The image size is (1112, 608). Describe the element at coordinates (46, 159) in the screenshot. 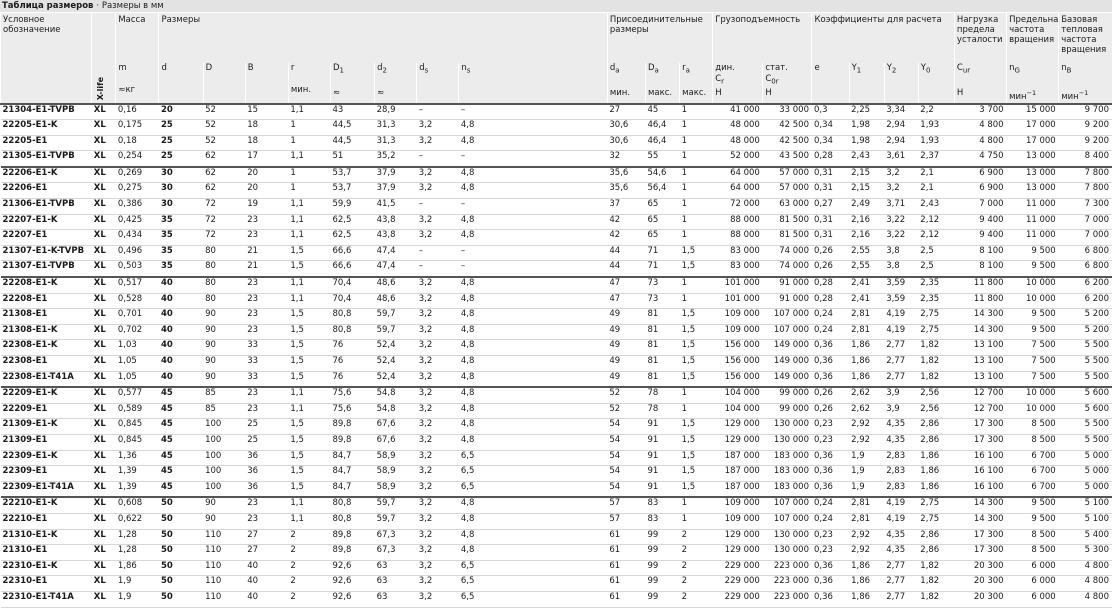

I see `cell-designation: 21305-E1-TVPB` at that location.